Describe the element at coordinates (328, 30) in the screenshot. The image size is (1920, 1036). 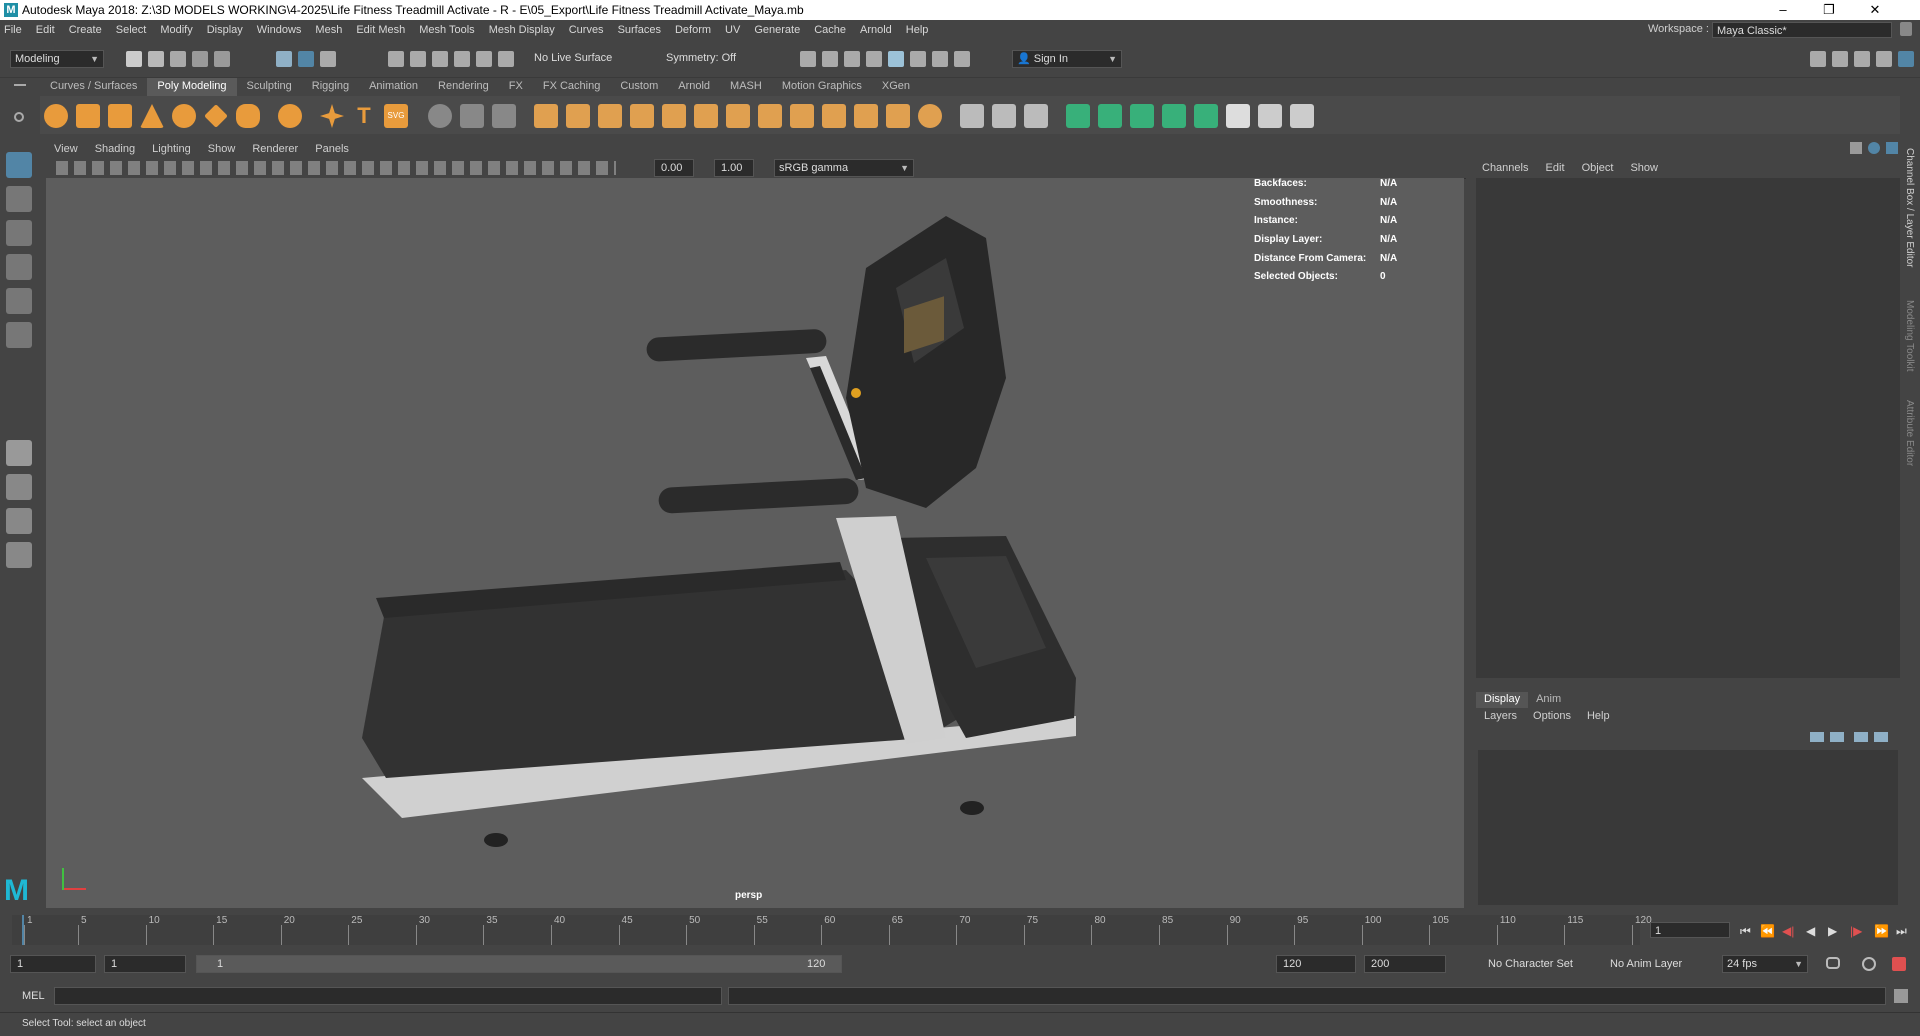
I see `menu-mesh: Mesh` at that location.